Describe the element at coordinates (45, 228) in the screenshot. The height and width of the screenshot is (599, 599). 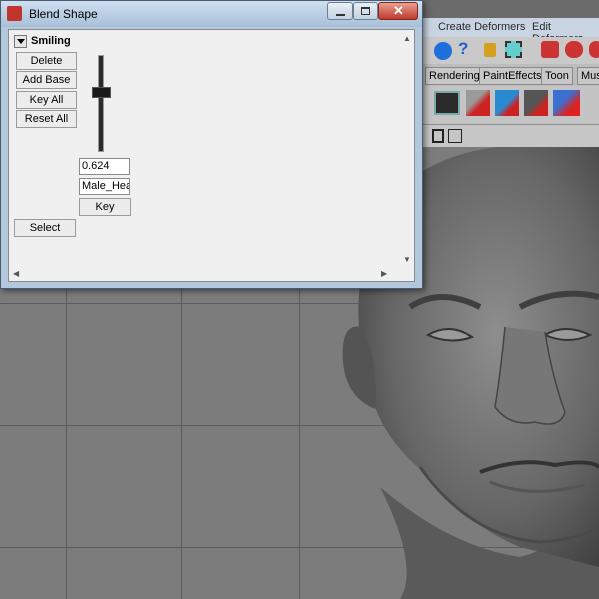
I see `select-button: Select` at that location.